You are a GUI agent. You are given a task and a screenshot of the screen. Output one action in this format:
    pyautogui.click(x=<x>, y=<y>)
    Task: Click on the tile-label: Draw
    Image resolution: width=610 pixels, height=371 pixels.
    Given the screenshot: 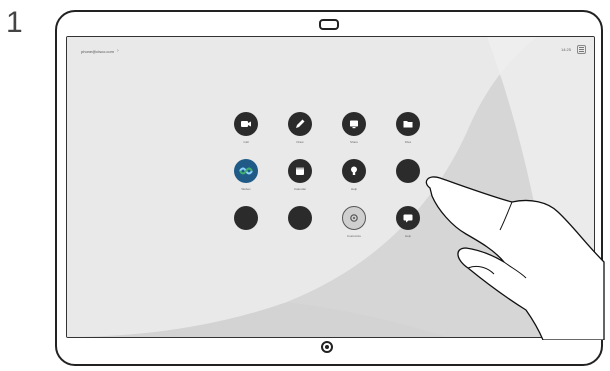 What is the action you would take?
    pyautogui.click(x=300, y=142)
    